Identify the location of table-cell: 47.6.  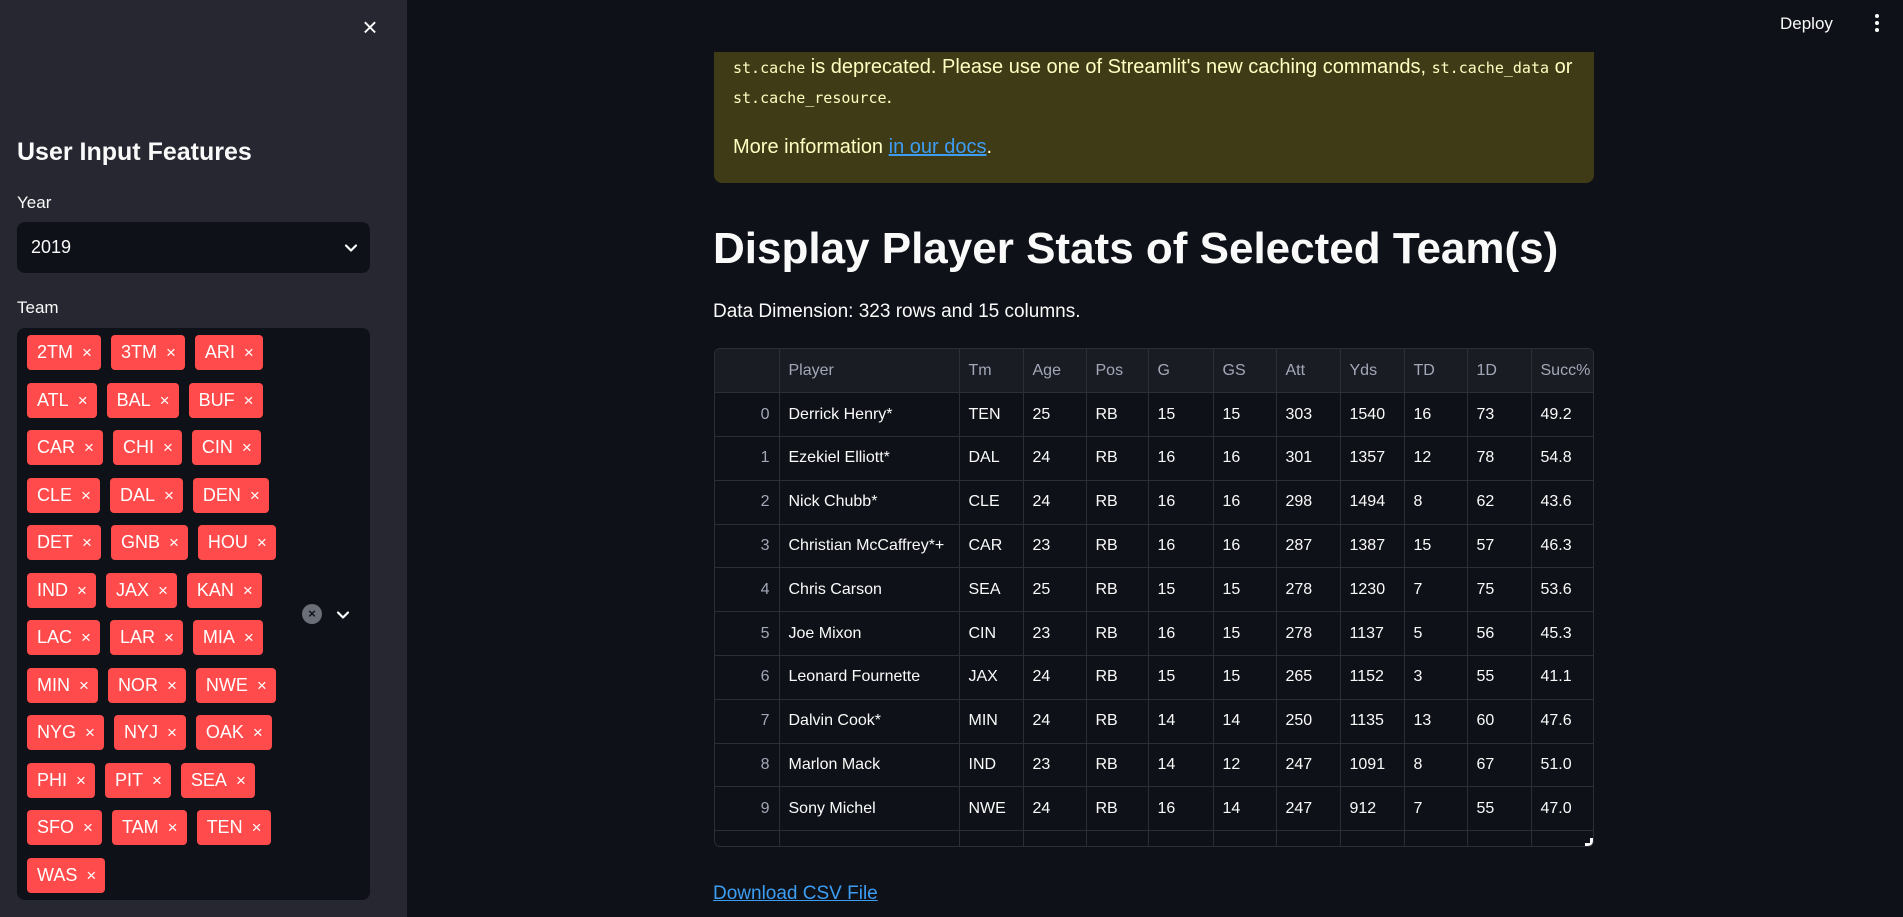
(1562, 721).